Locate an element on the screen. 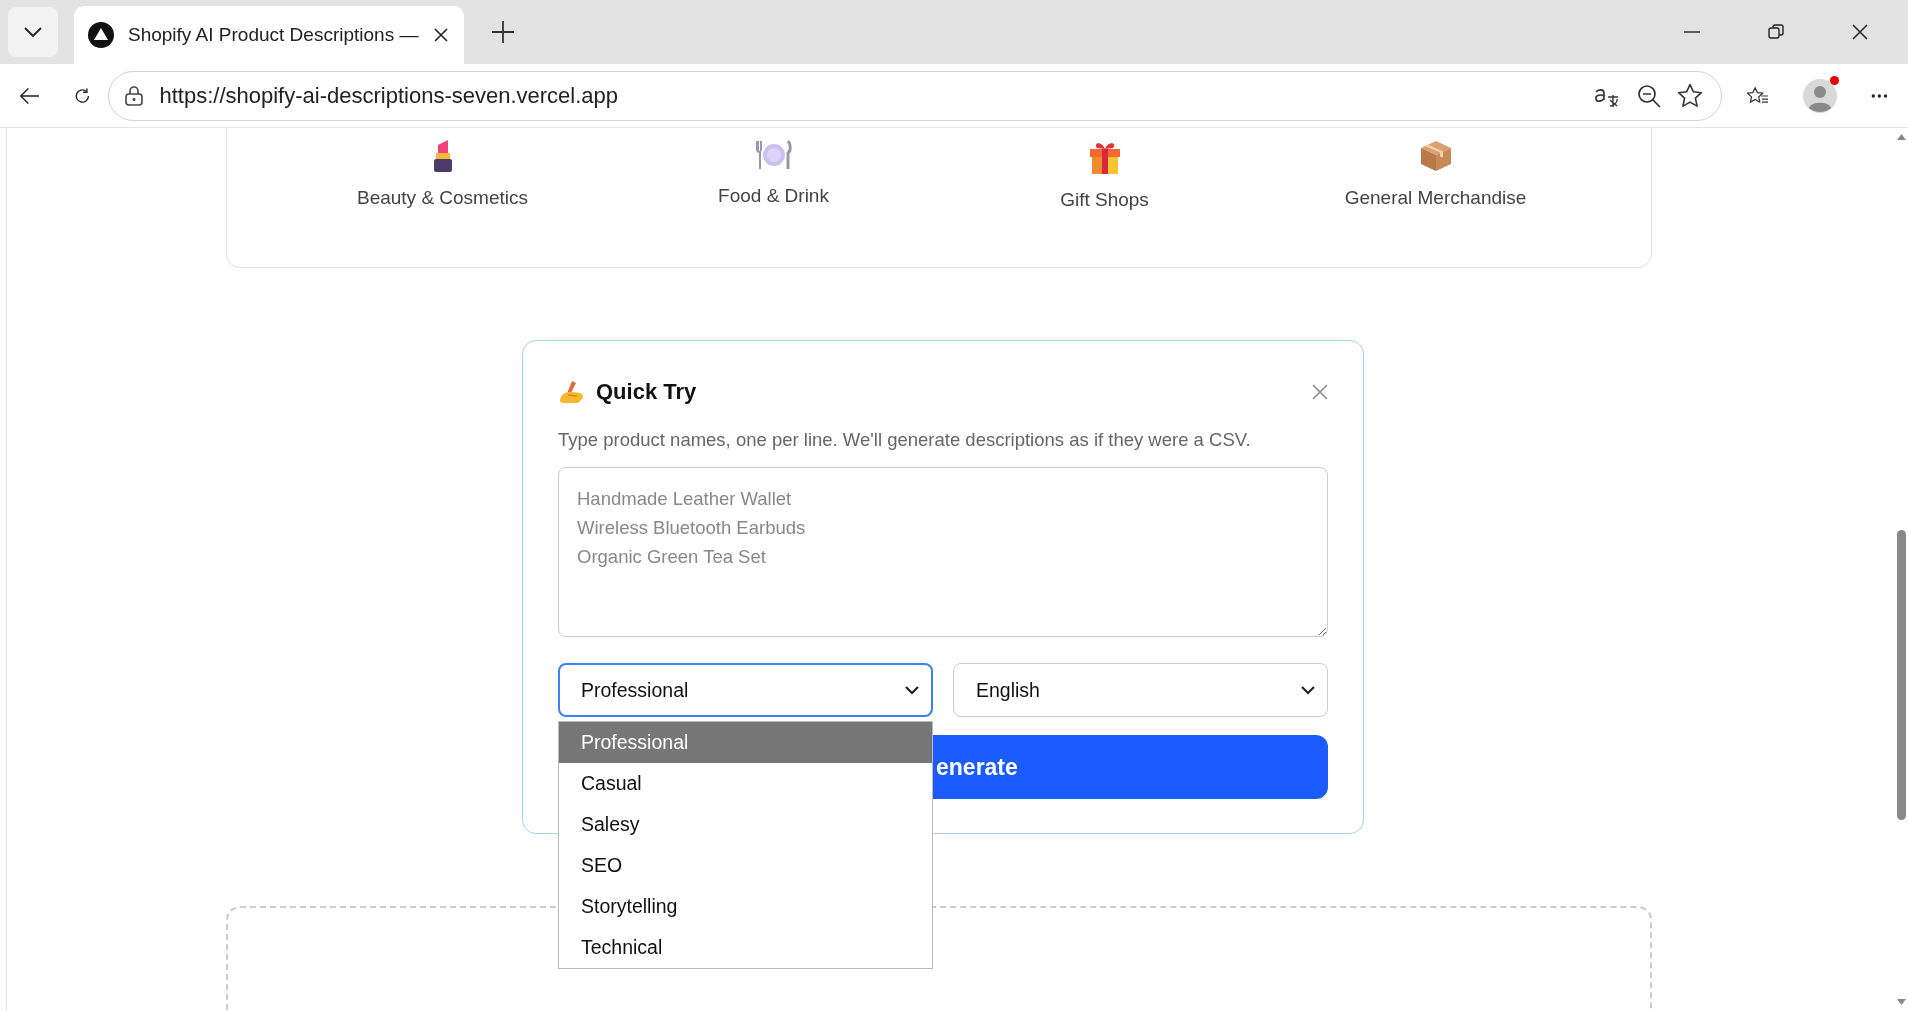 This screenshot has width=1908, height=1011. scrollbar-thumb is located at coordinates (1901, 675).